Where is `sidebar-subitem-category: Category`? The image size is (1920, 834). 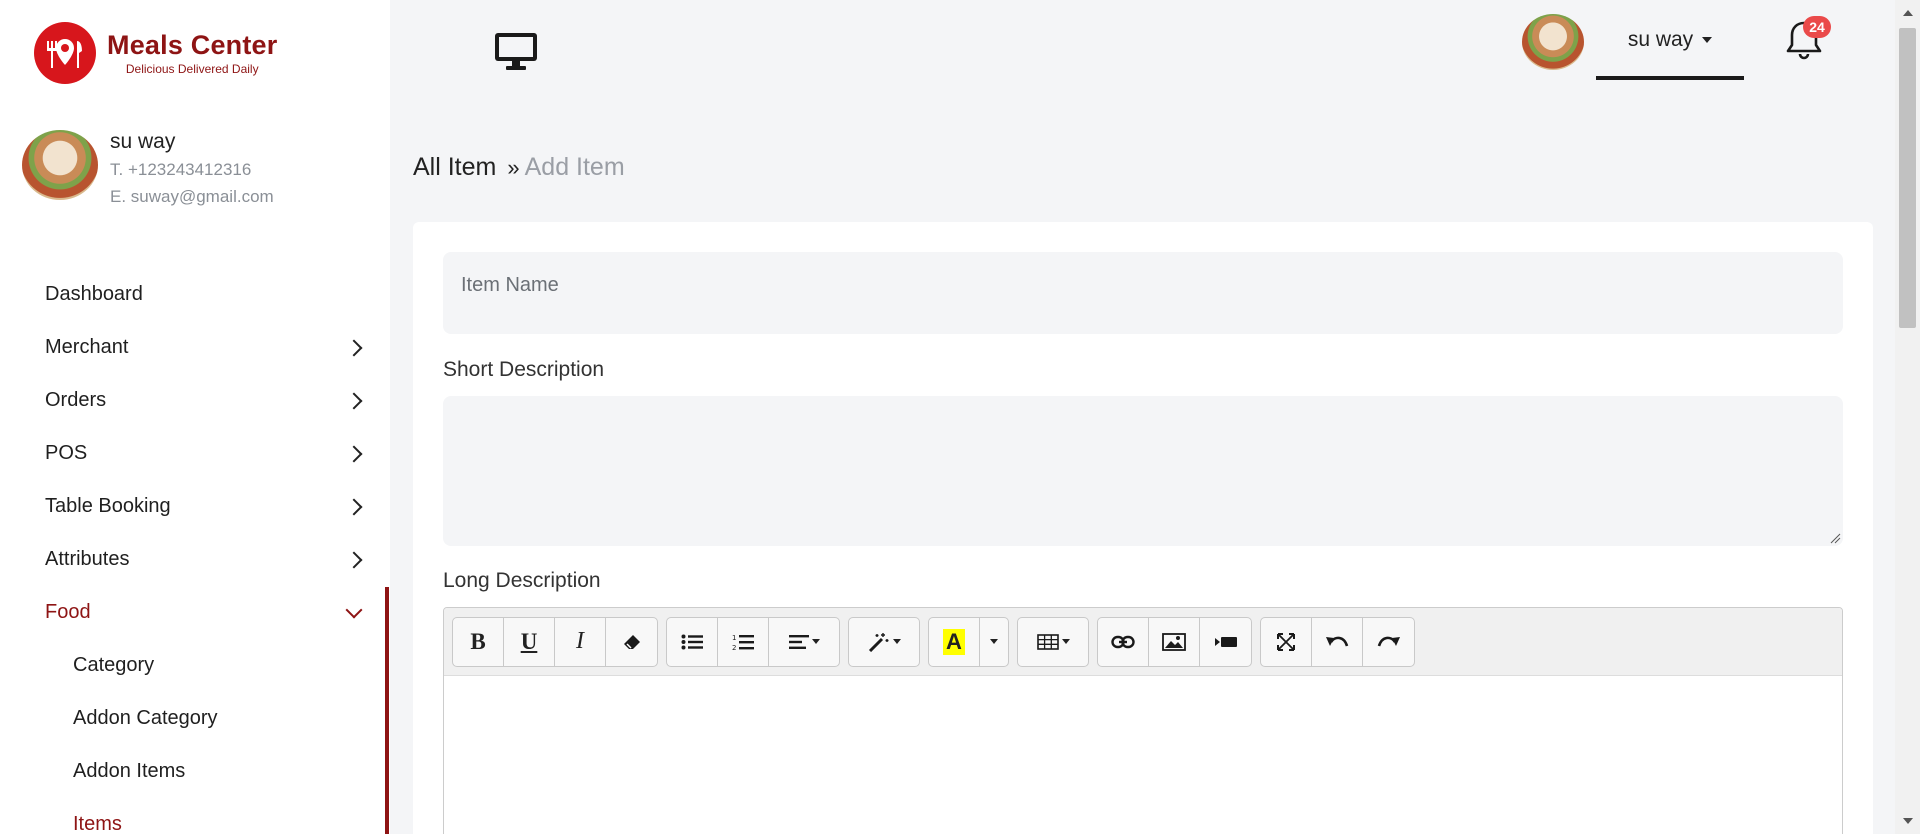 sidebar-subitem-category: Category is located at coordinates (195, 665).